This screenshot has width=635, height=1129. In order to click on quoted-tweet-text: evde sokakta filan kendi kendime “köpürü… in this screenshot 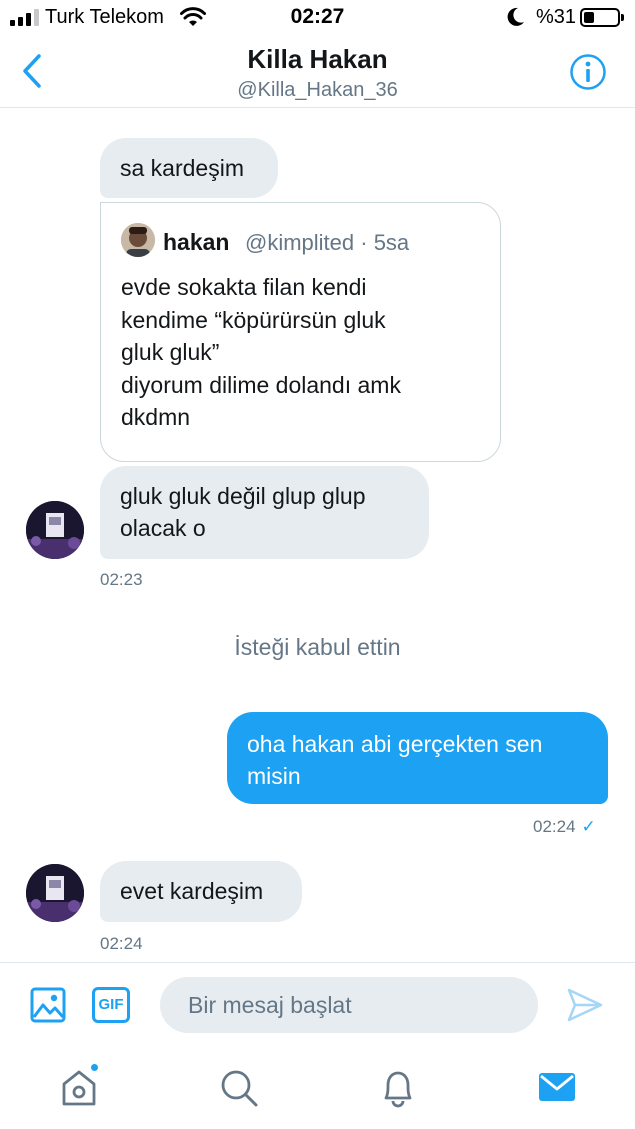, I will do `click(261, 352)`.